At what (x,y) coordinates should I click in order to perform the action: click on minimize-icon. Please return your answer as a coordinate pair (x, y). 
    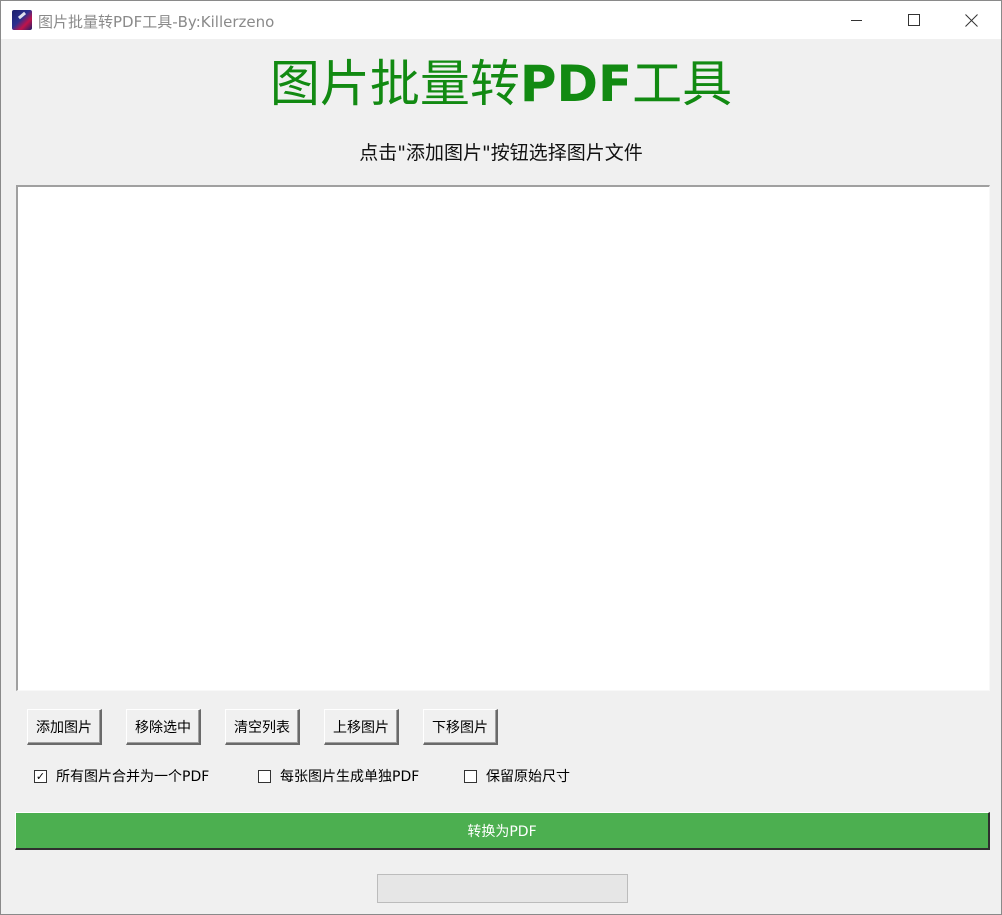
    Looking at the image, I should click on (856, 20).